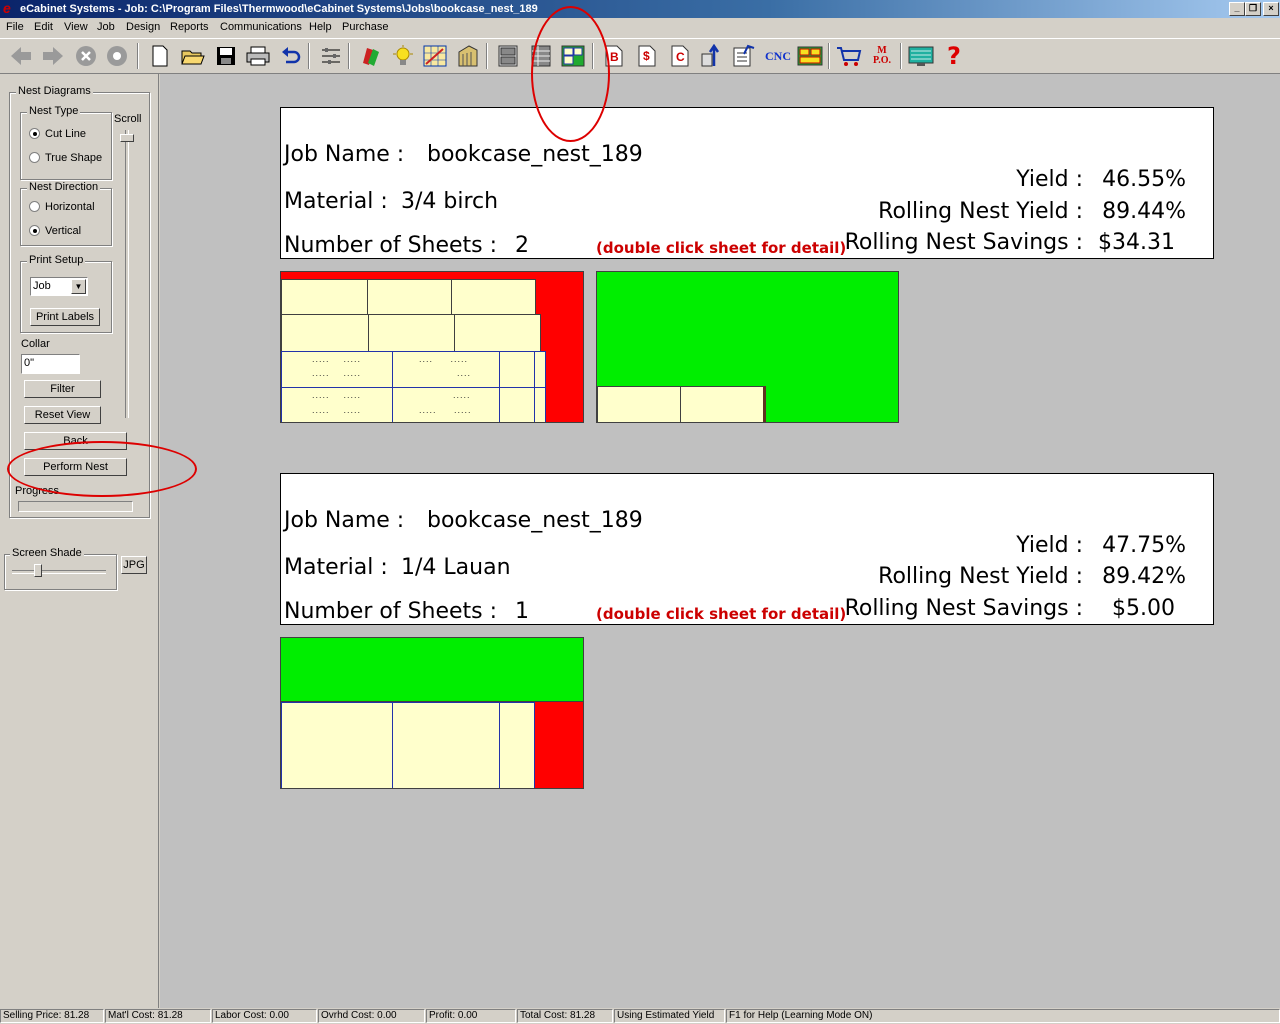 The image size is (1280, 1024). I want to click on light-bulb-icon, so click(403, 56).